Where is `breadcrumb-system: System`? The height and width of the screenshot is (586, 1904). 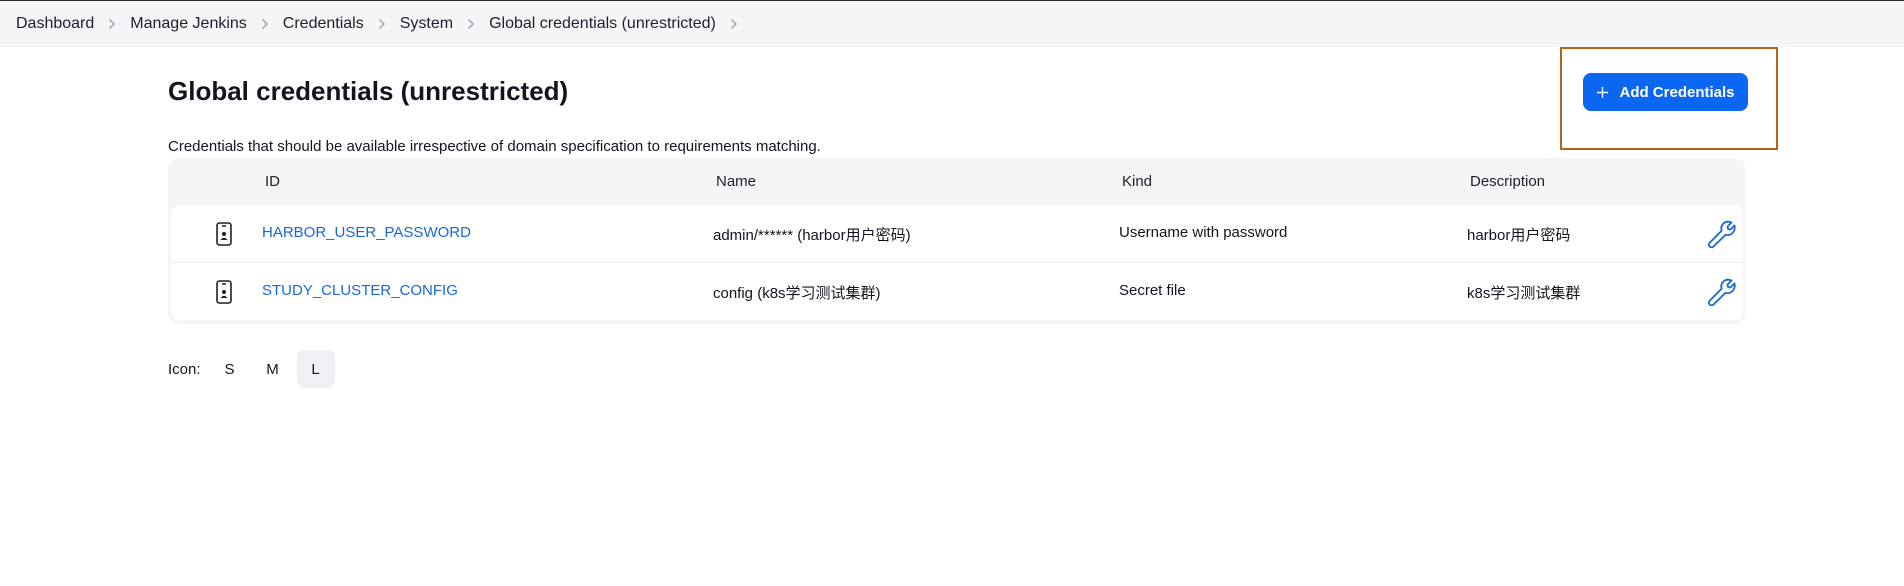 breadcrumb-system: System is located at coordinates (426, 24).